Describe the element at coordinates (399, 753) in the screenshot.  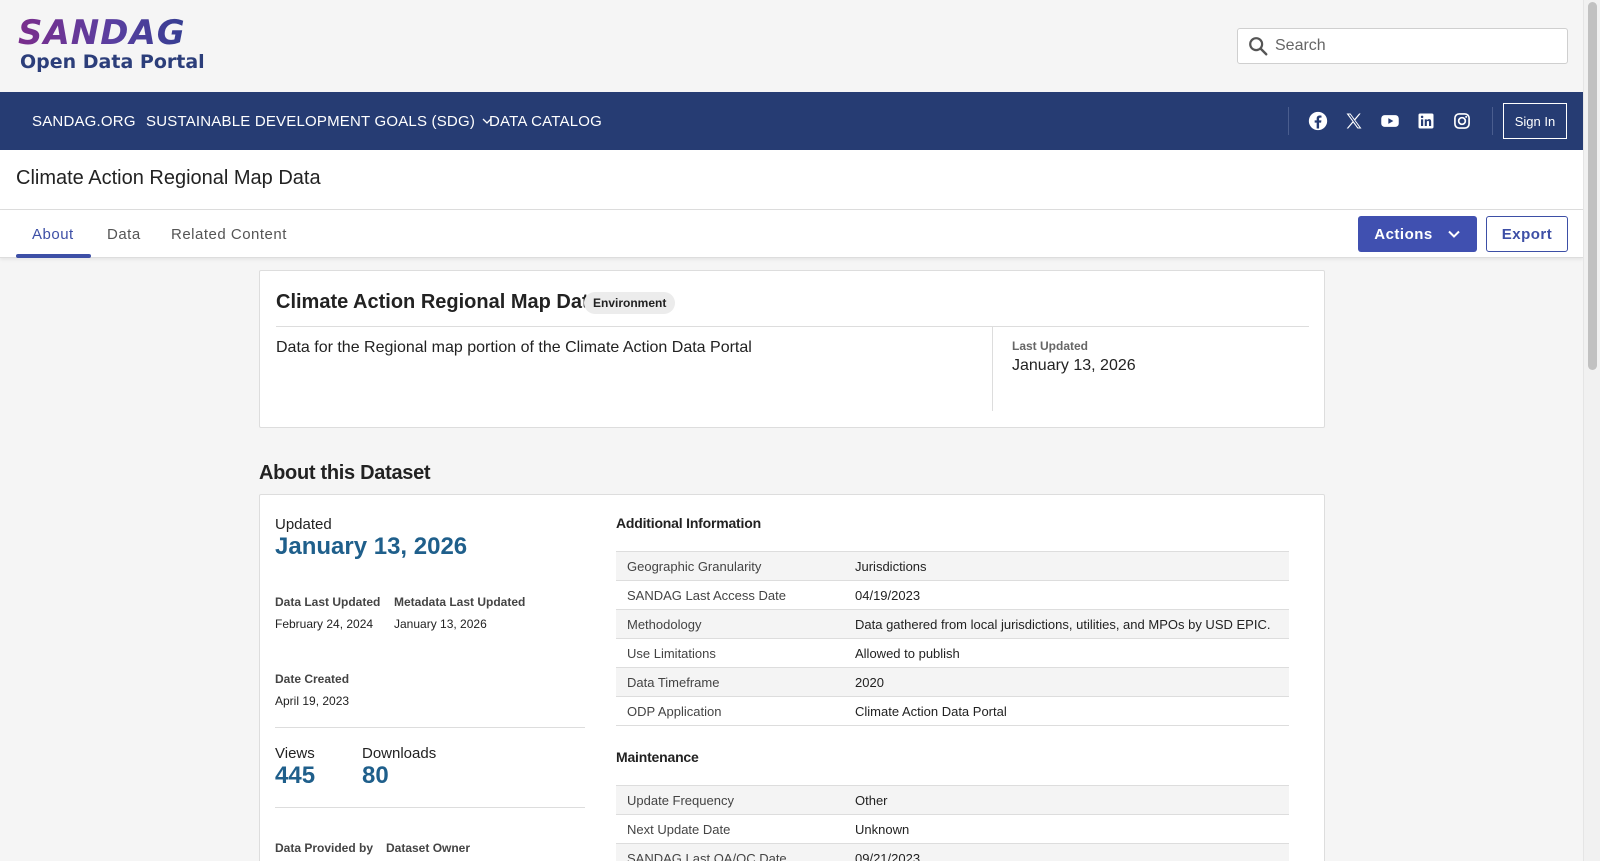
I see `downloads-label: Downloads` at that location.